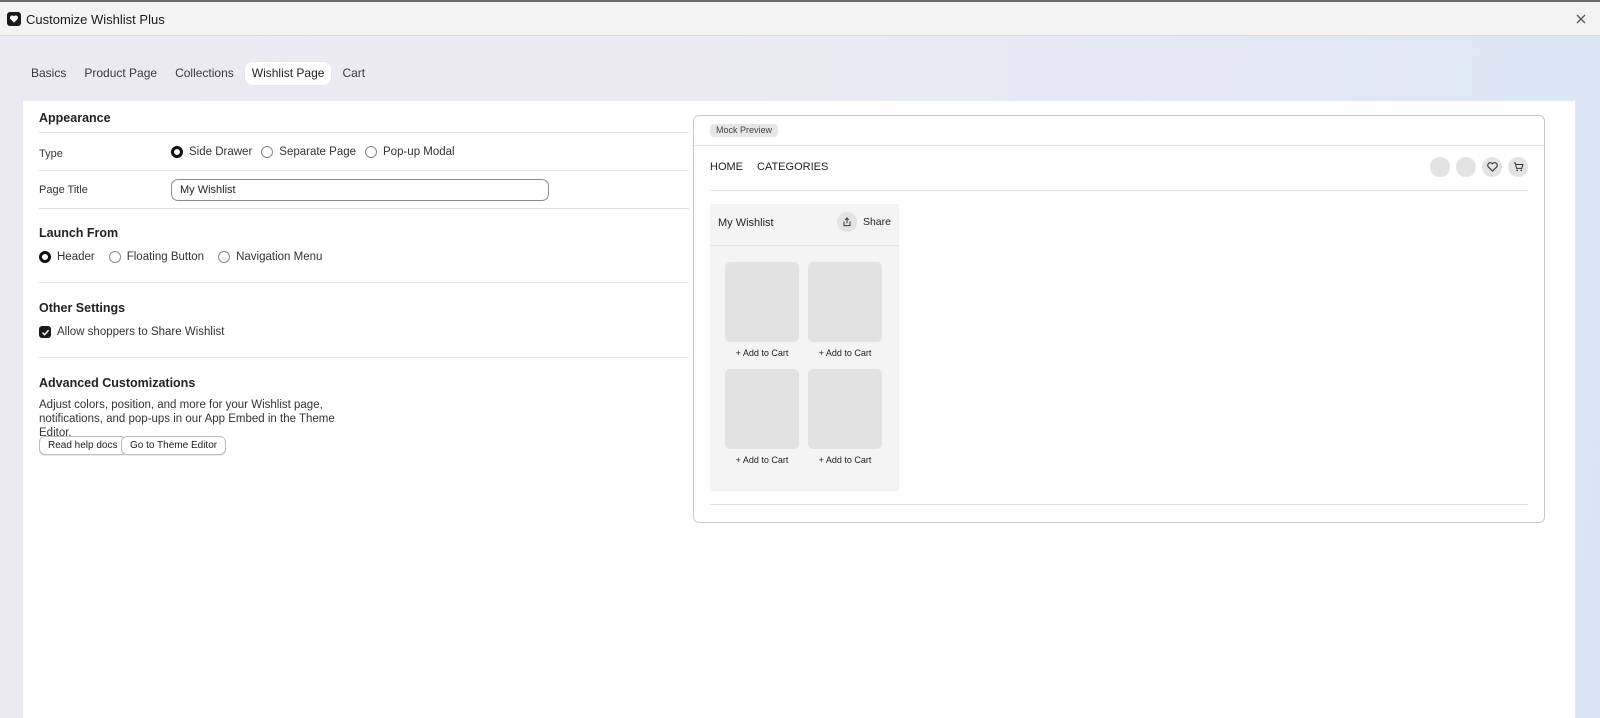 The width and height of the screenshot is (1600, 718). What do you see at coordinates (83, 445) in the screenshot?
I see `read-help-docs-button: Read help docs` at bounding box center [83, 445].